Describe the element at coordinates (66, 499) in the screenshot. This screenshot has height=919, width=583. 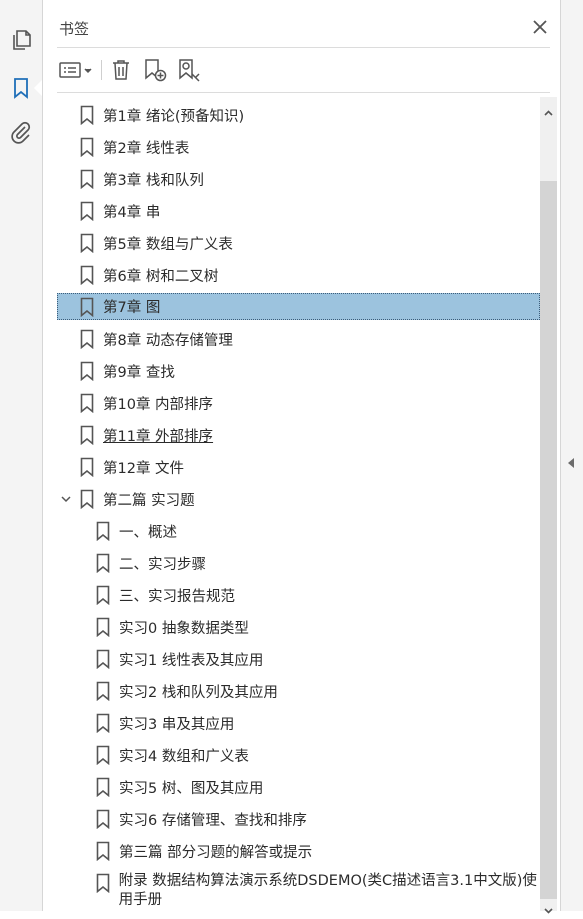
I see `chevron-down-icon` at that location.